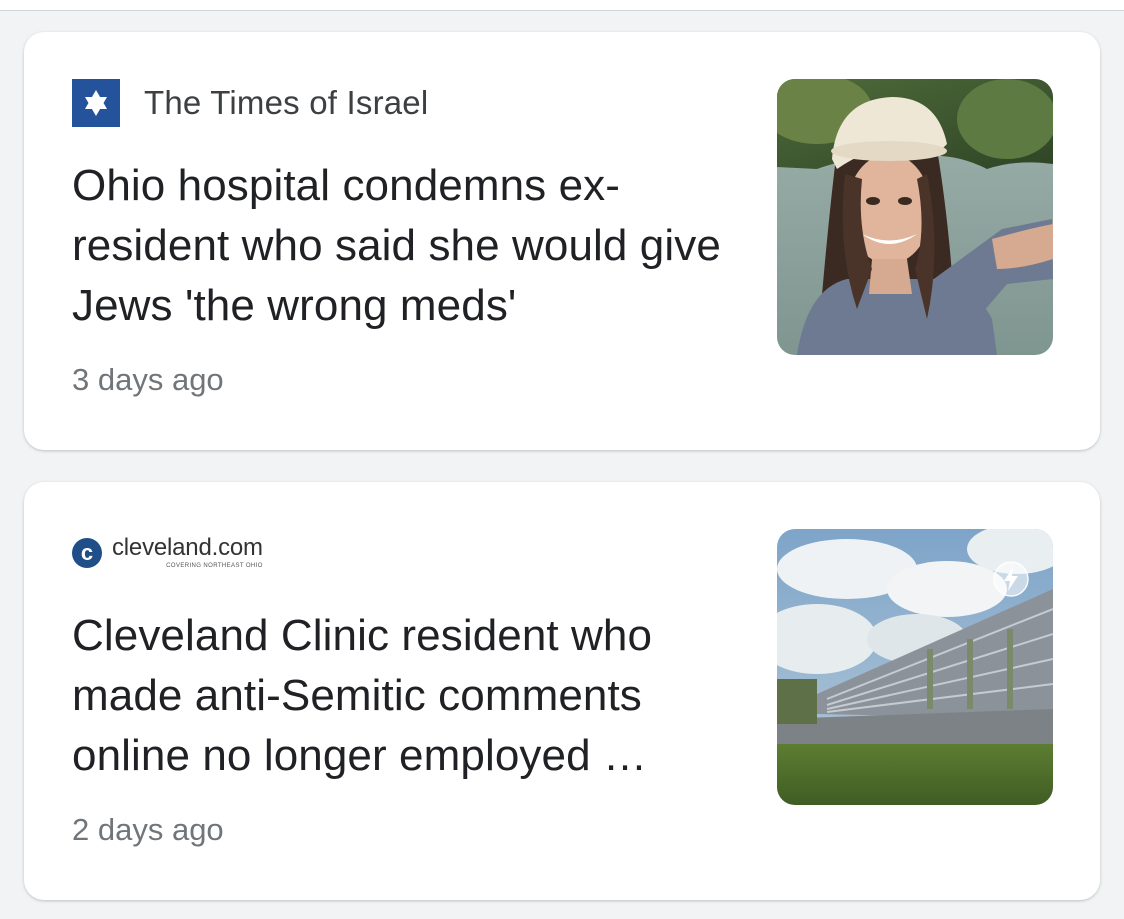 Image resolution: width=1124 pixels, height=919 pixels. I want to click on source-tagline: COVERING NORTHEAST OHIO, so click(214, 566).